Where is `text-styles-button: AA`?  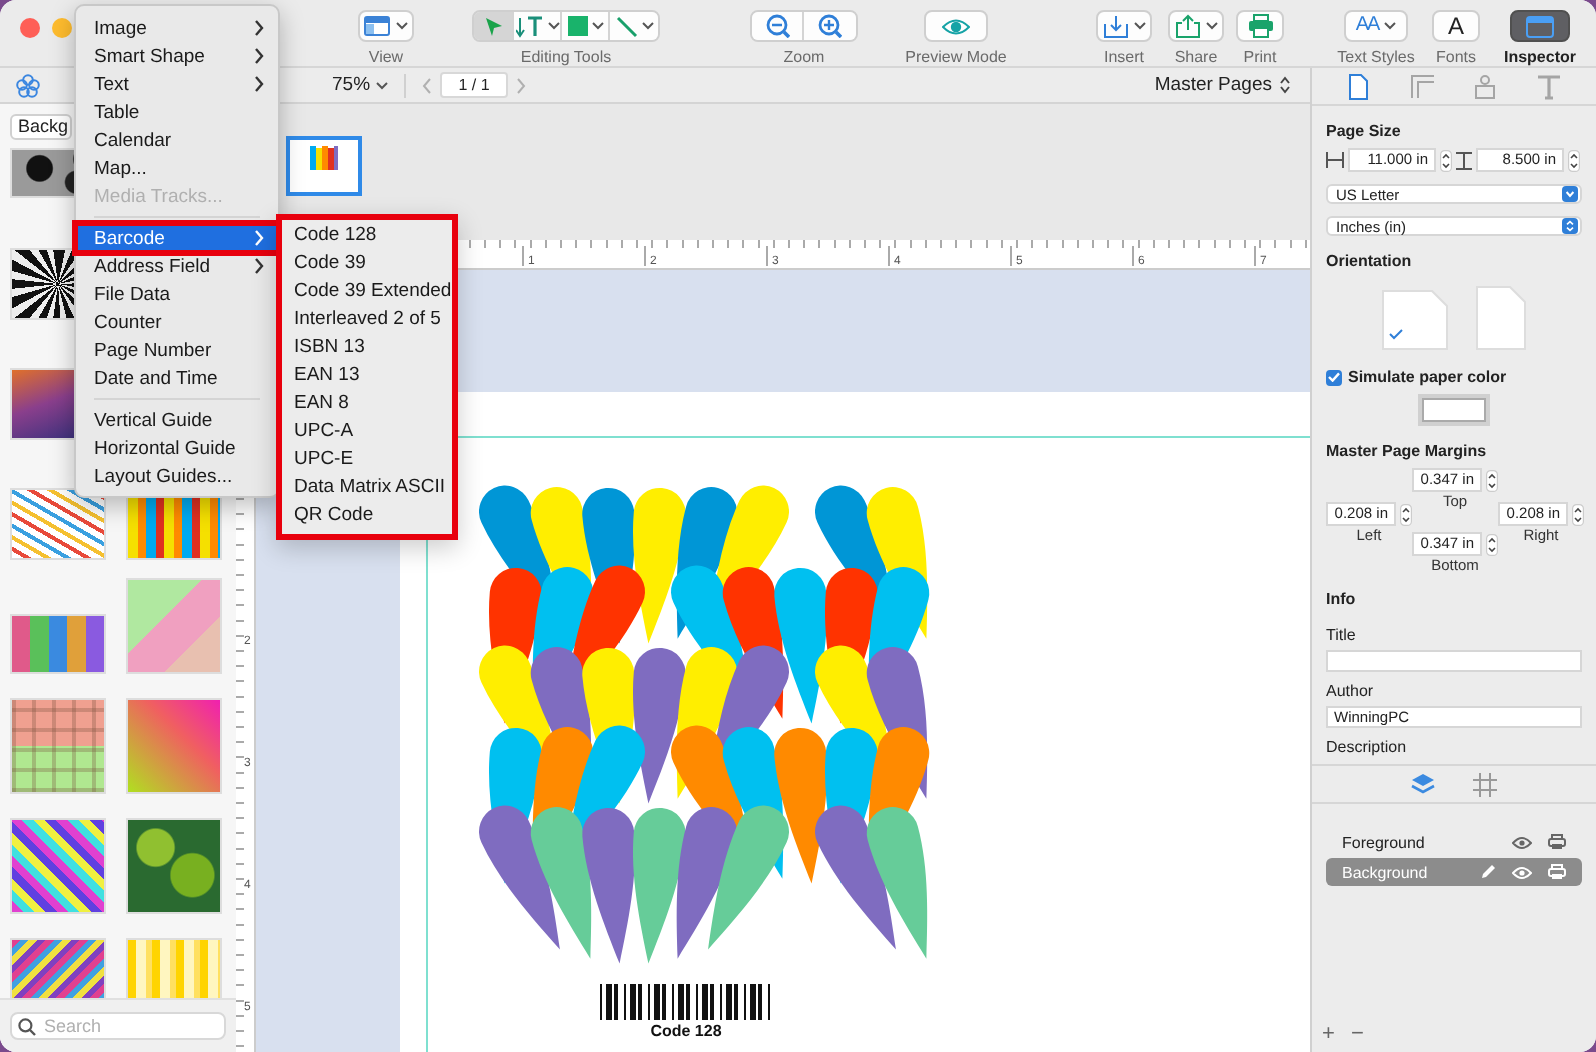
text-styles-button: AA is located at coordinates (1376, 26).